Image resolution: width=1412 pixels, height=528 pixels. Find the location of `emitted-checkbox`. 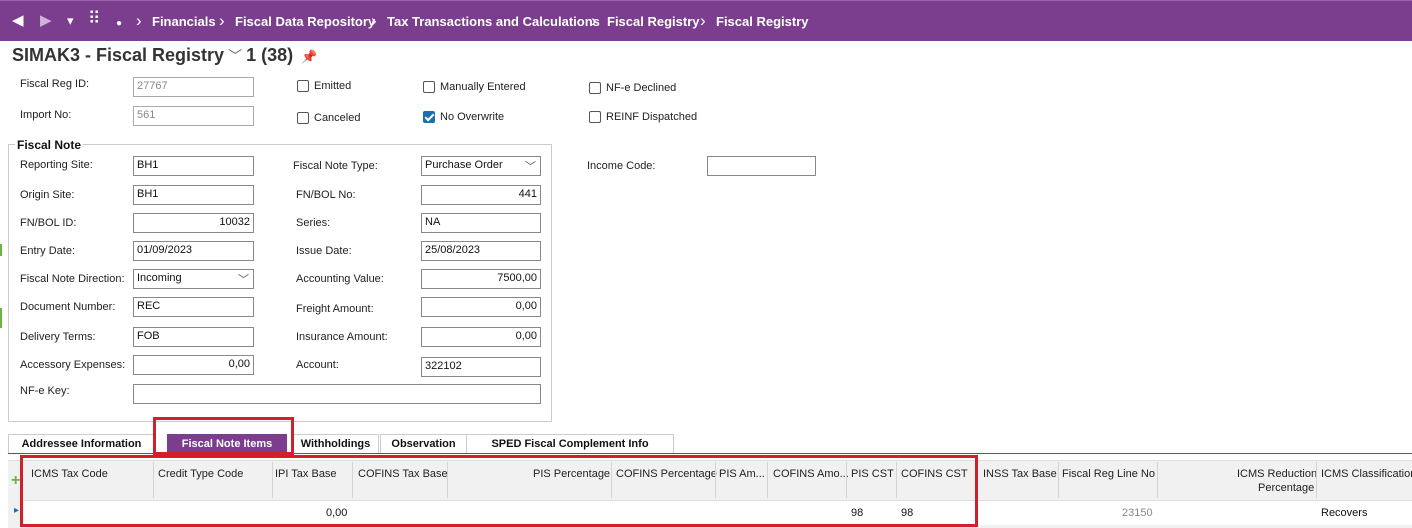

emitted-checkbox is located at coordinates (303, 86).